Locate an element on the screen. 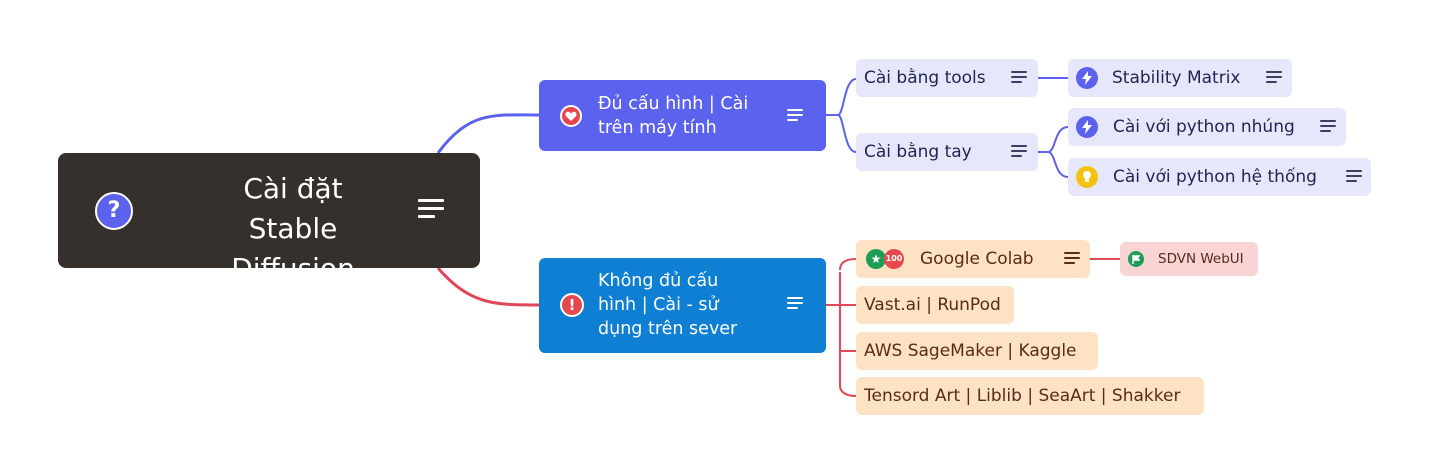  flag-icon is located at coordinates (1136, 259).